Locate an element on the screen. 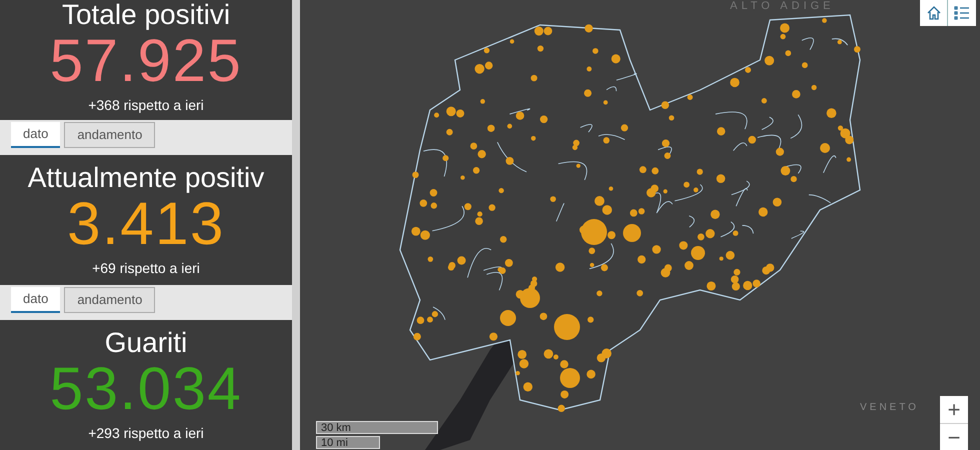  legend-button is located at coordinates (962, 13).